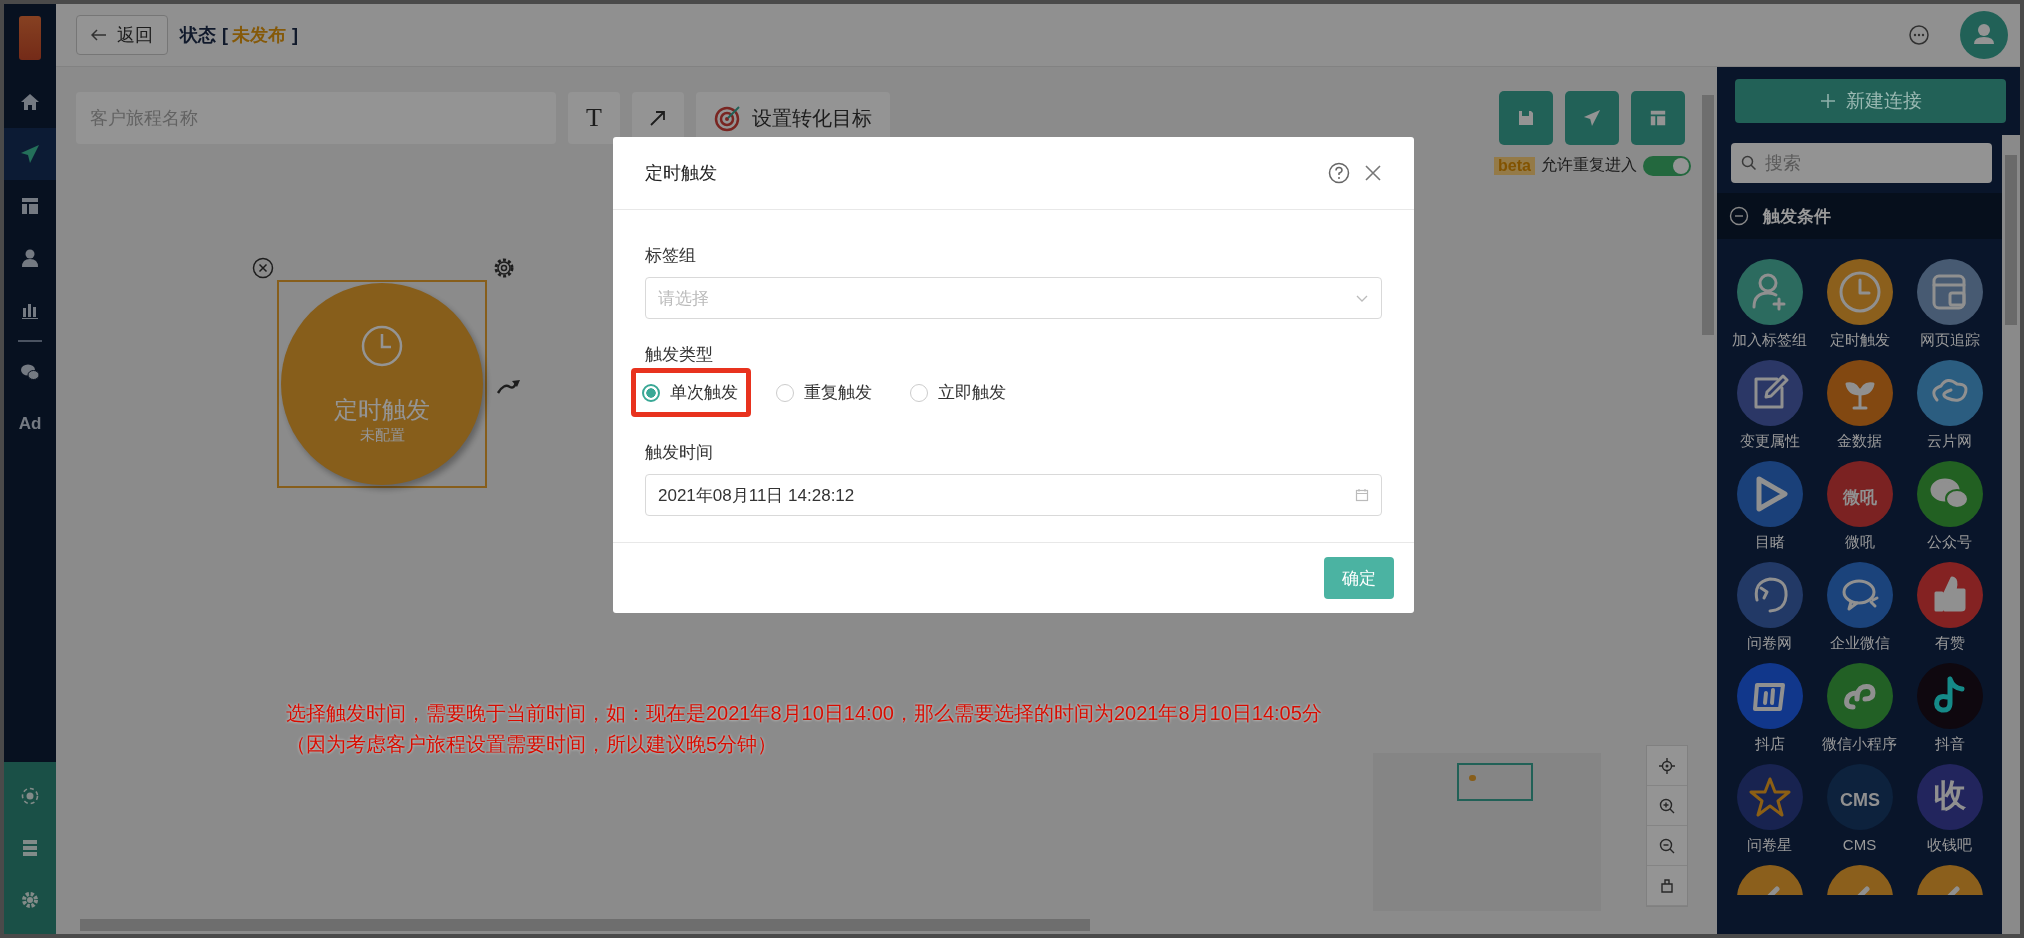 The image size is (2024, 938). What do you see at coordinates (99, 35) in the screenshot?
I see `back-arrow-icon` at bounding box center [99, 35].